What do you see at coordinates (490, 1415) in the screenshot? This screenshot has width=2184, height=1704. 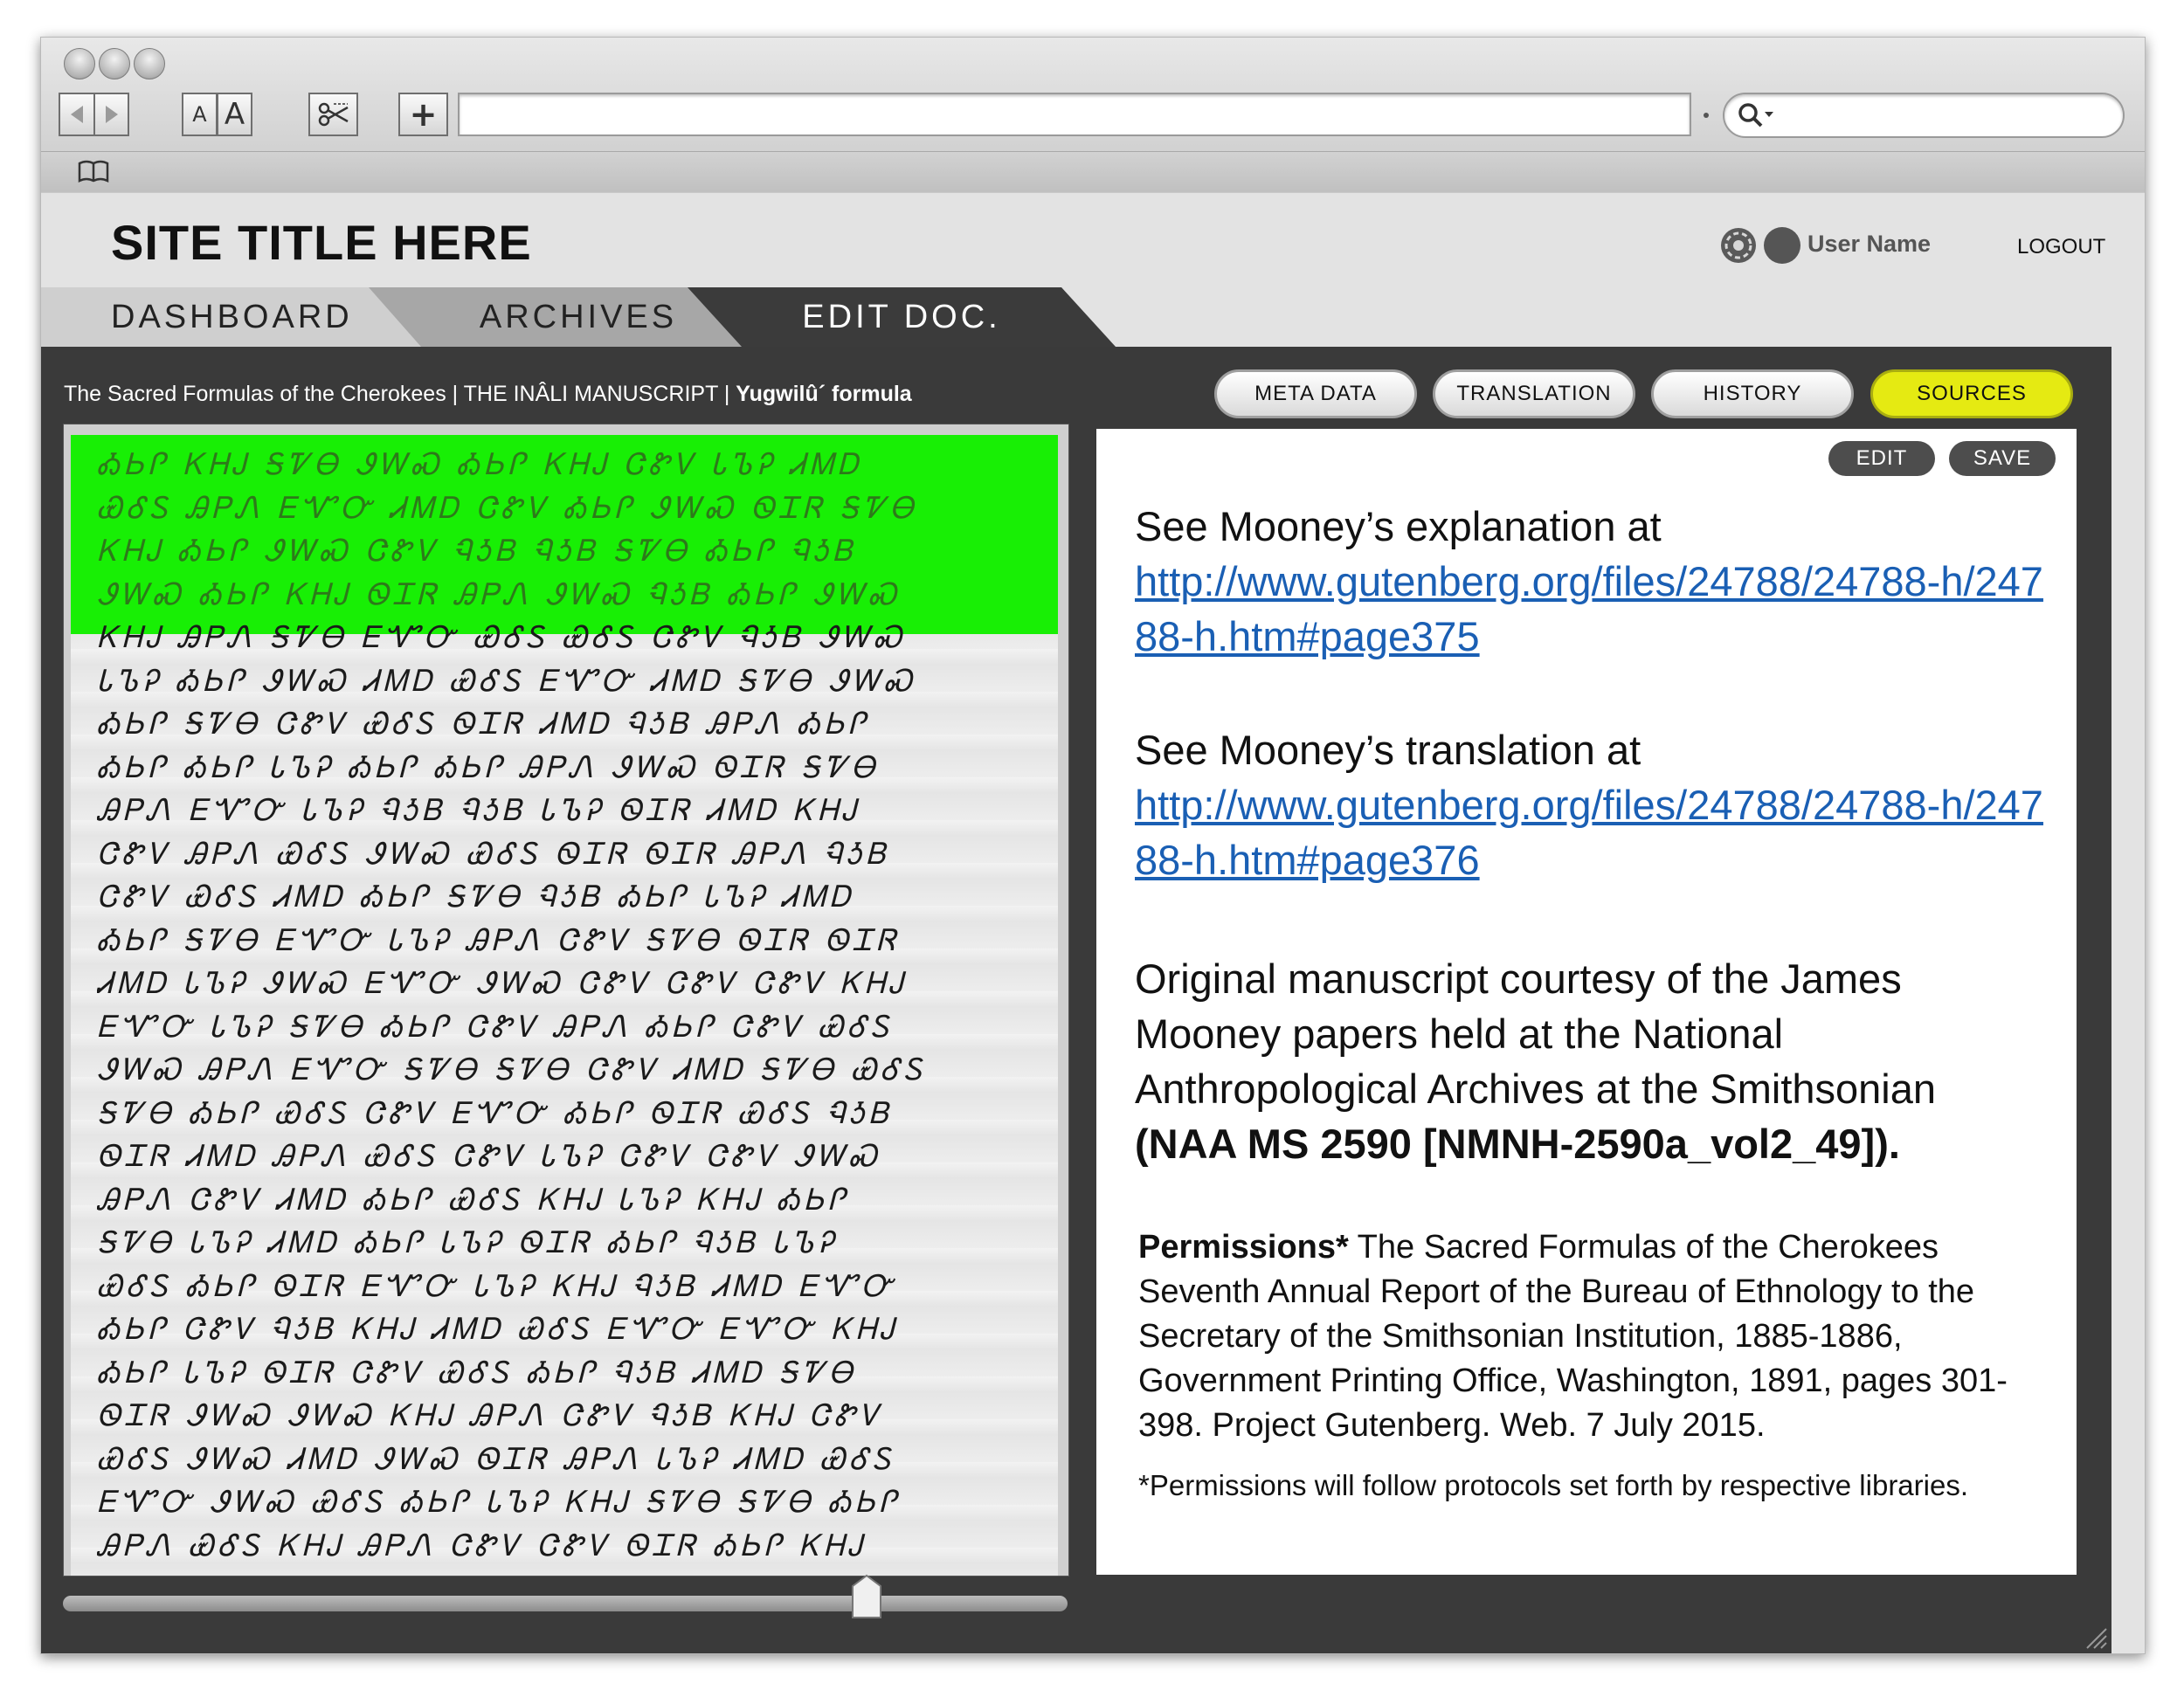 I see `handwriting-line: ᏫᏆᏒ ᏭᎳᏍ ᏭᎳᏍ ᏦᎻᎫ ᎯᏢᏁ ᏣᏑᏙ ᏄᎼᏴ ᏦᎻᎫ ᏣᏑᏙ` at bounding box center [490, 1415].